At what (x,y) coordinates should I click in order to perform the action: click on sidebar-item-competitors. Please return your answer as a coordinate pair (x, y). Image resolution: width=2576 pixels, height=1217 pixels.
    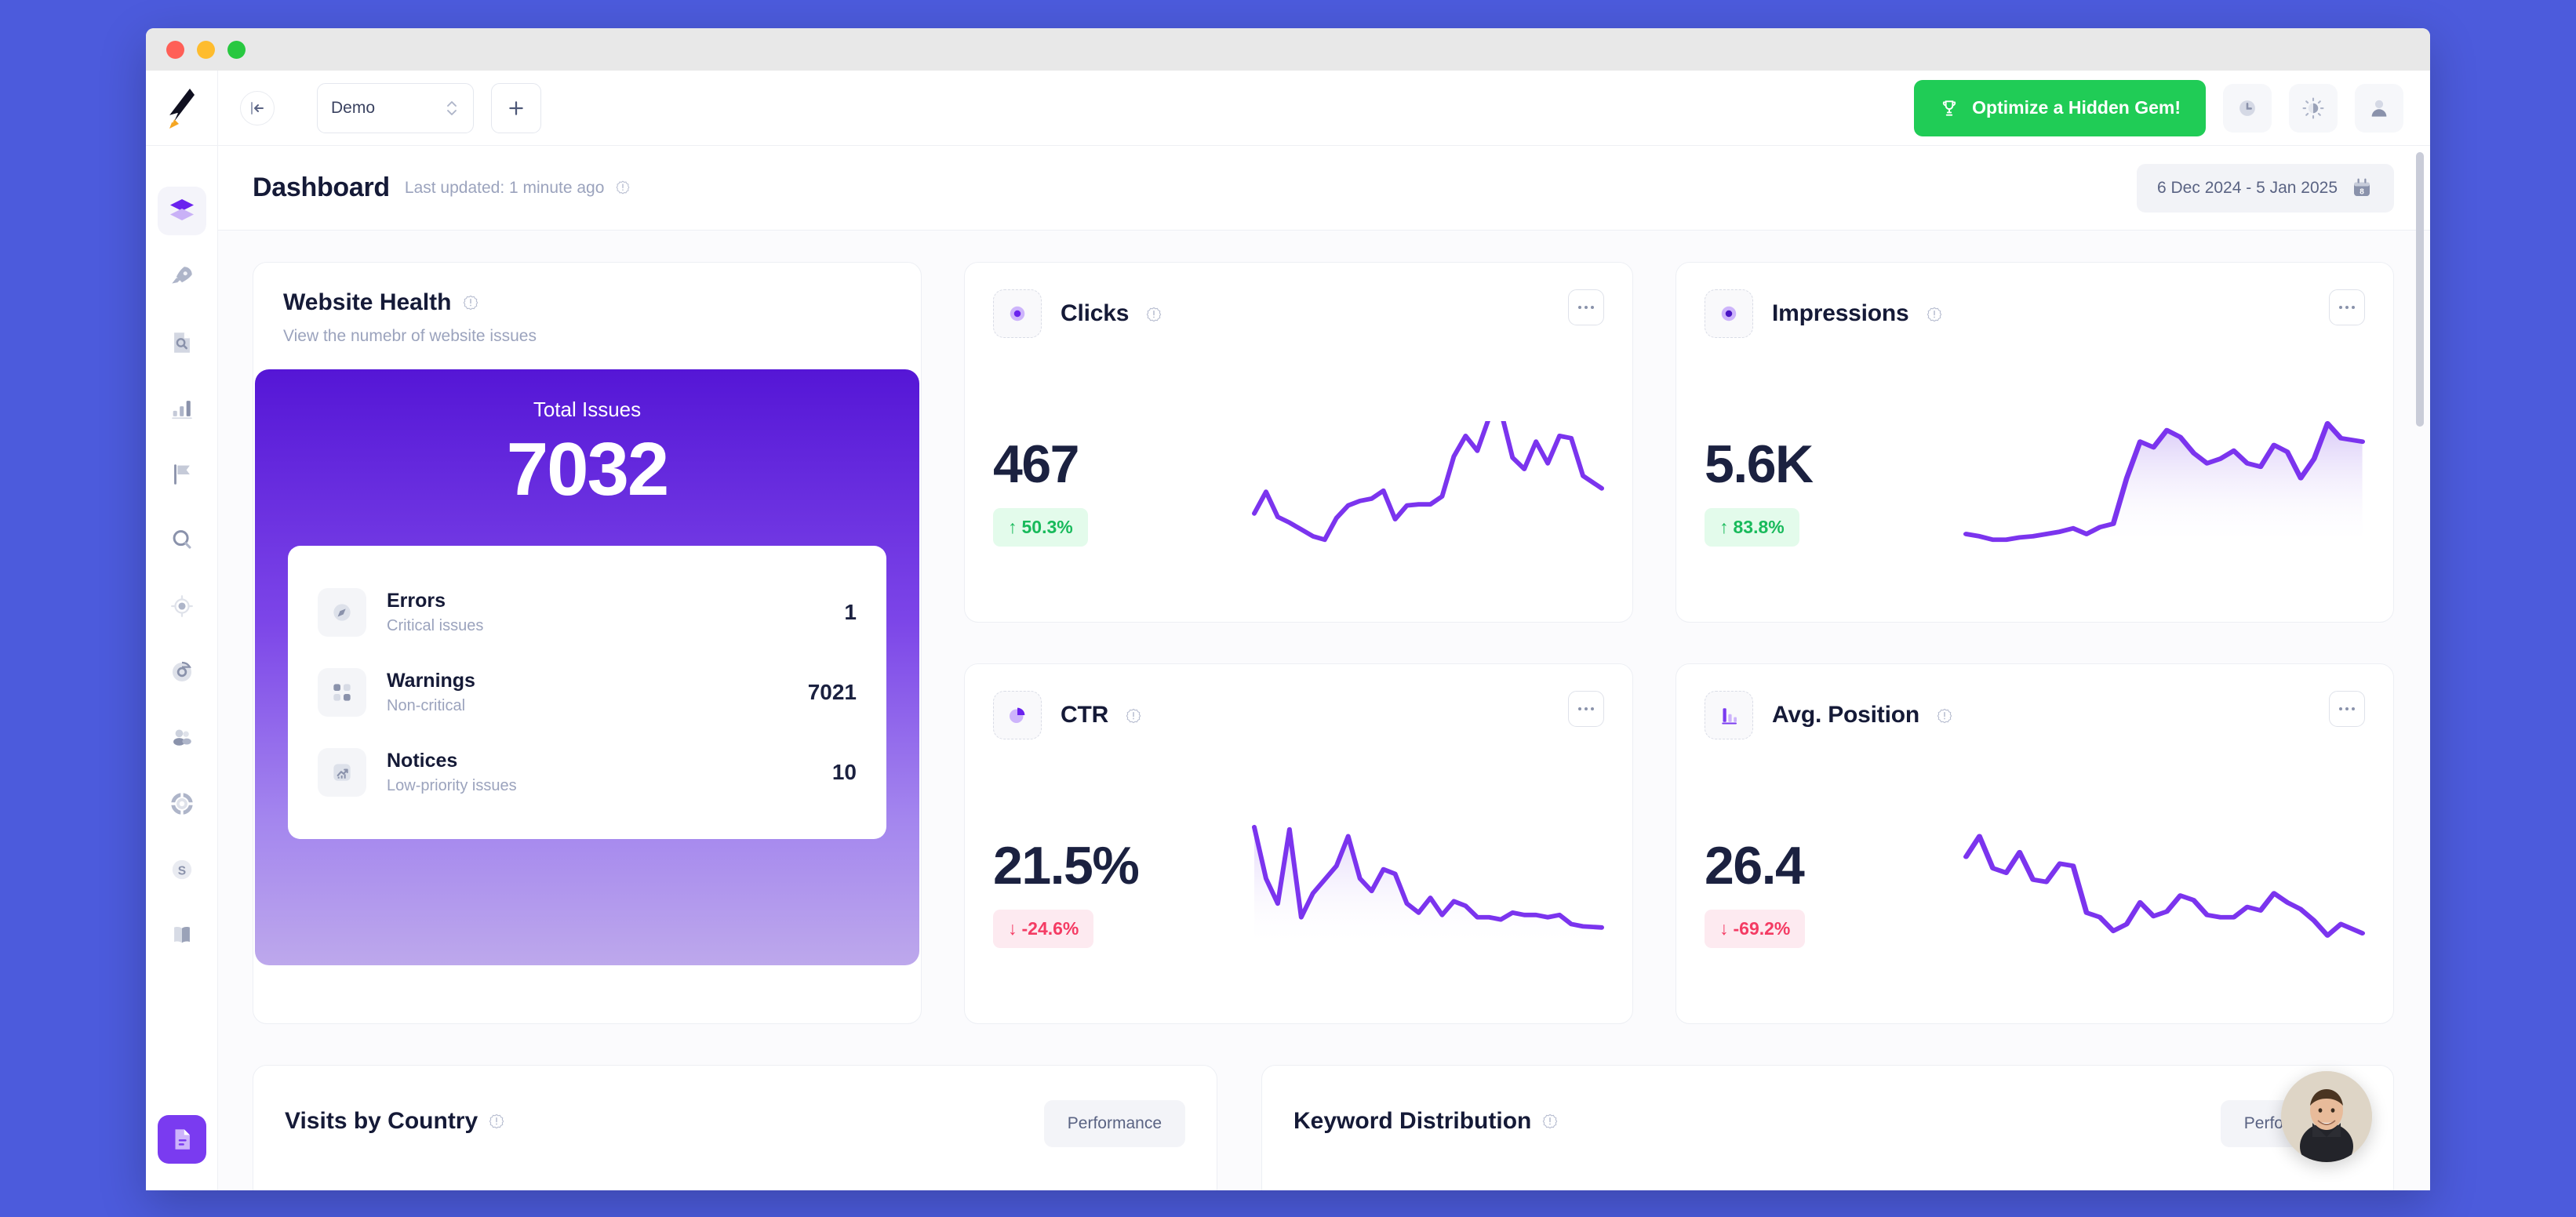
    Looking at the image, I should click on (182, 738).